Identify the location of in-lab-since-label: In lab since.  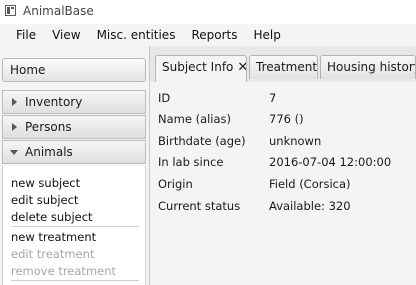
(191, 162).